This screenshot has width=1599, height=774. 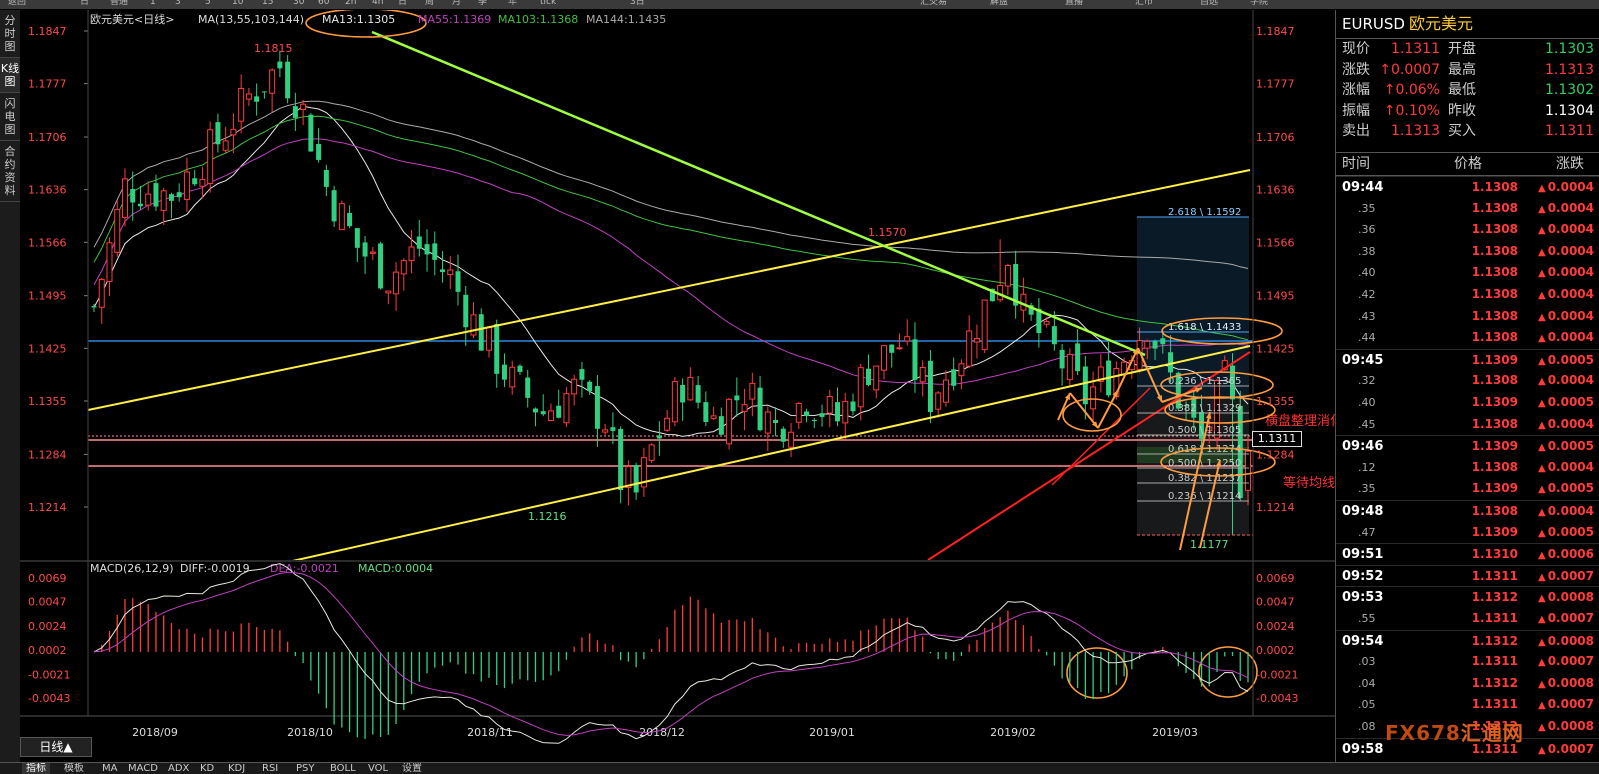 What do you see at coordinates (1467, 489) in the screenshot?
I see `table-row: .35 1.1309 ▲ 0.0005` at bounding box center [1467, 489].